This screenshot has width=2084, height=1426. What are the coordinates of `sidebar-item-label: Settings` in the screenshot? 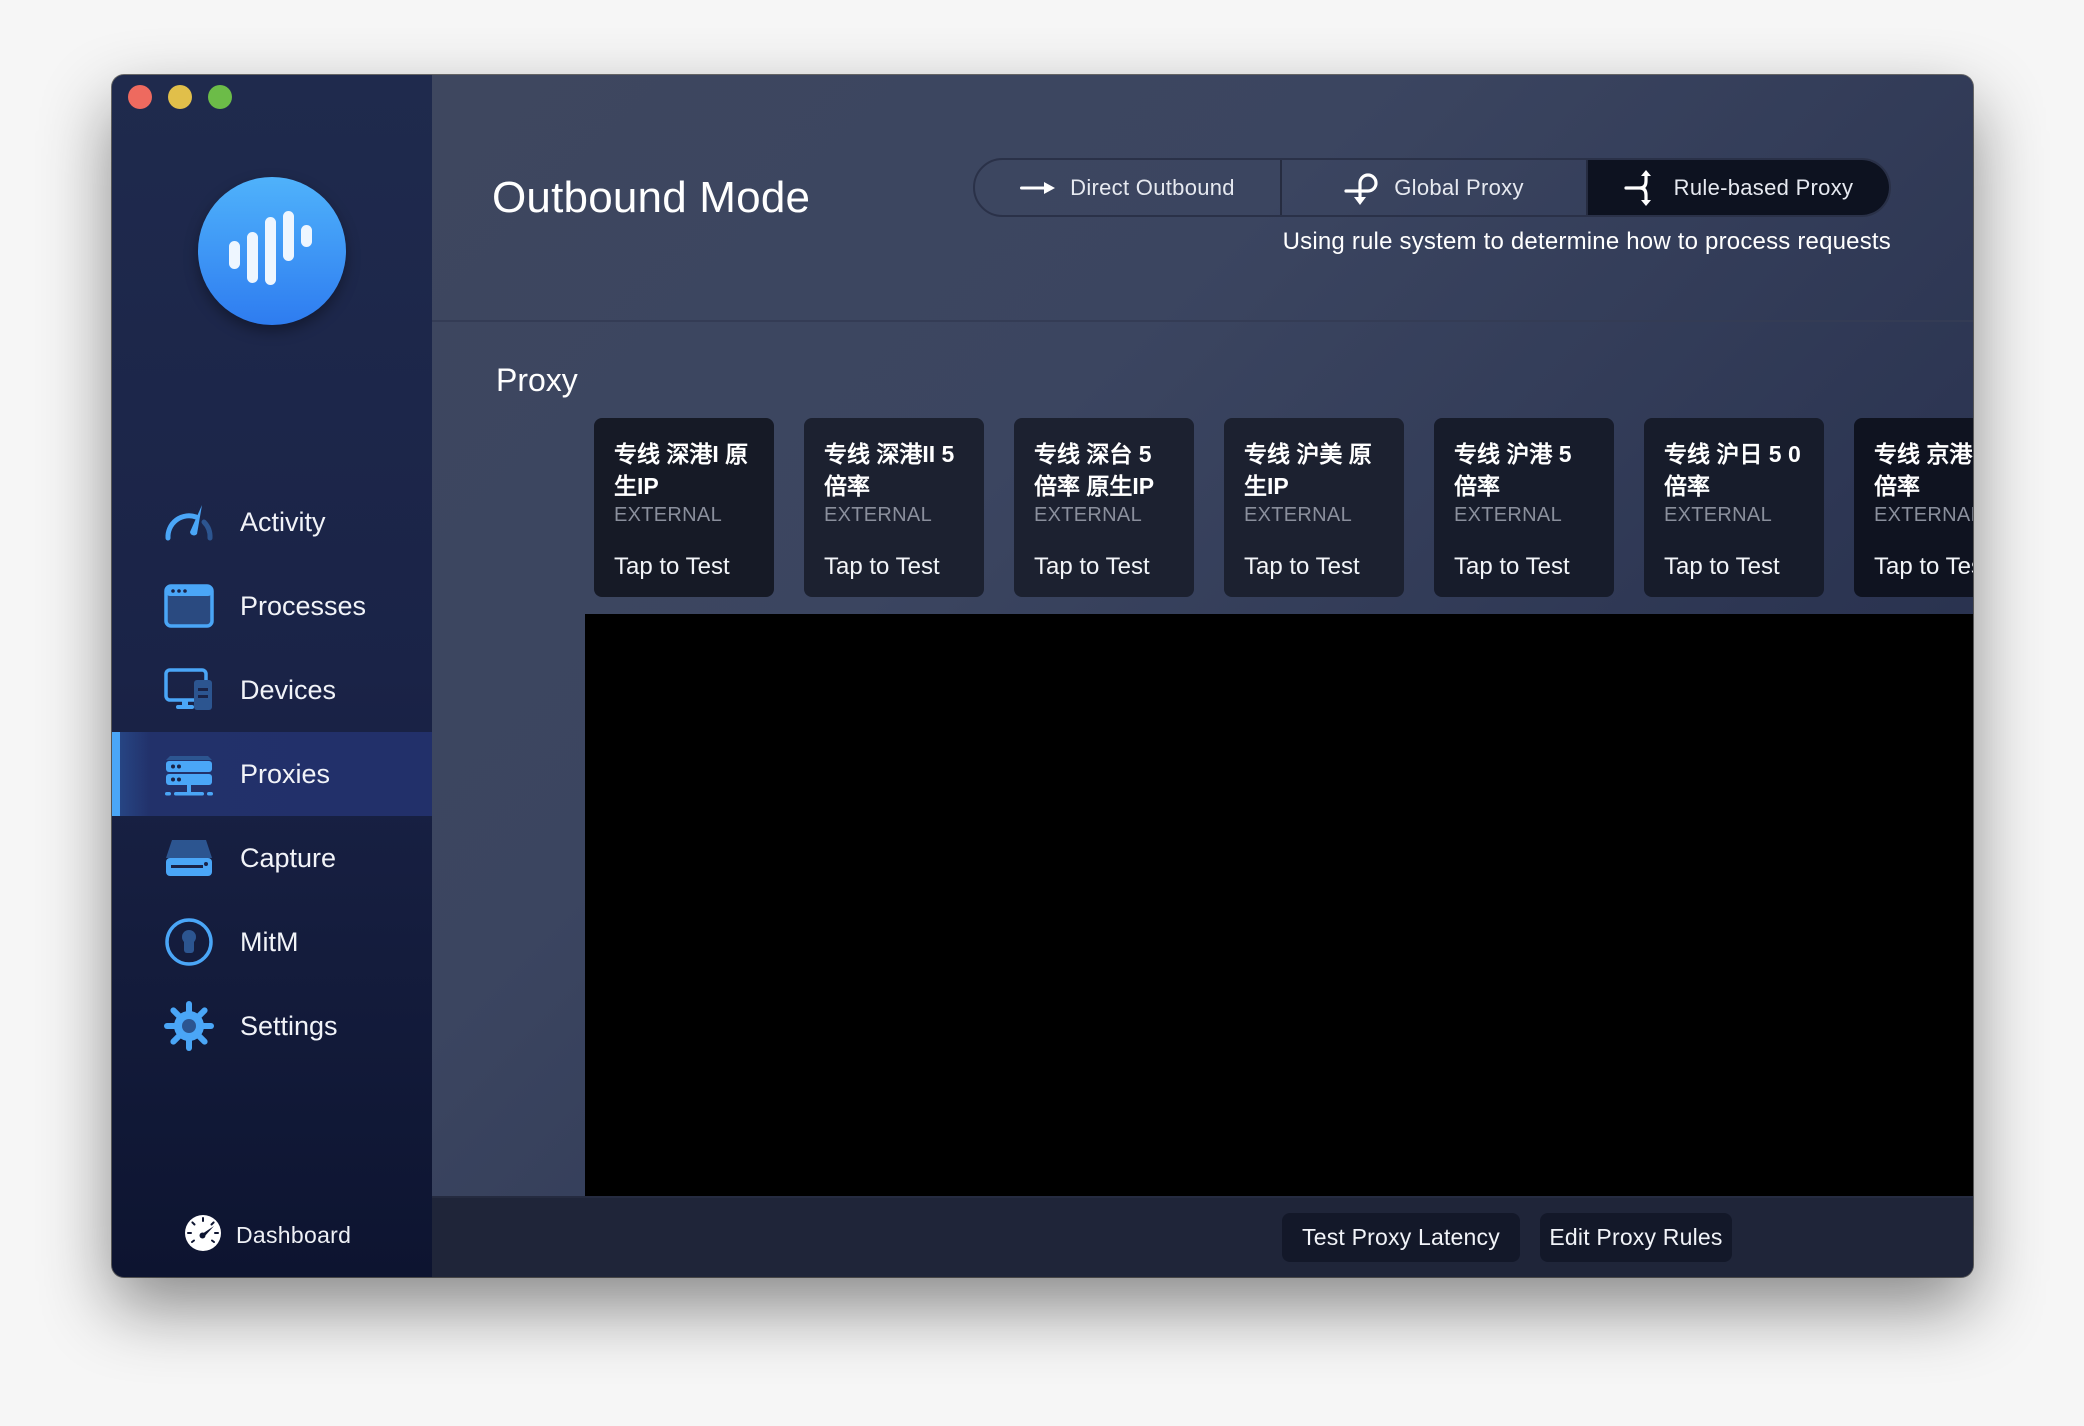 It's located at (289, 1025).